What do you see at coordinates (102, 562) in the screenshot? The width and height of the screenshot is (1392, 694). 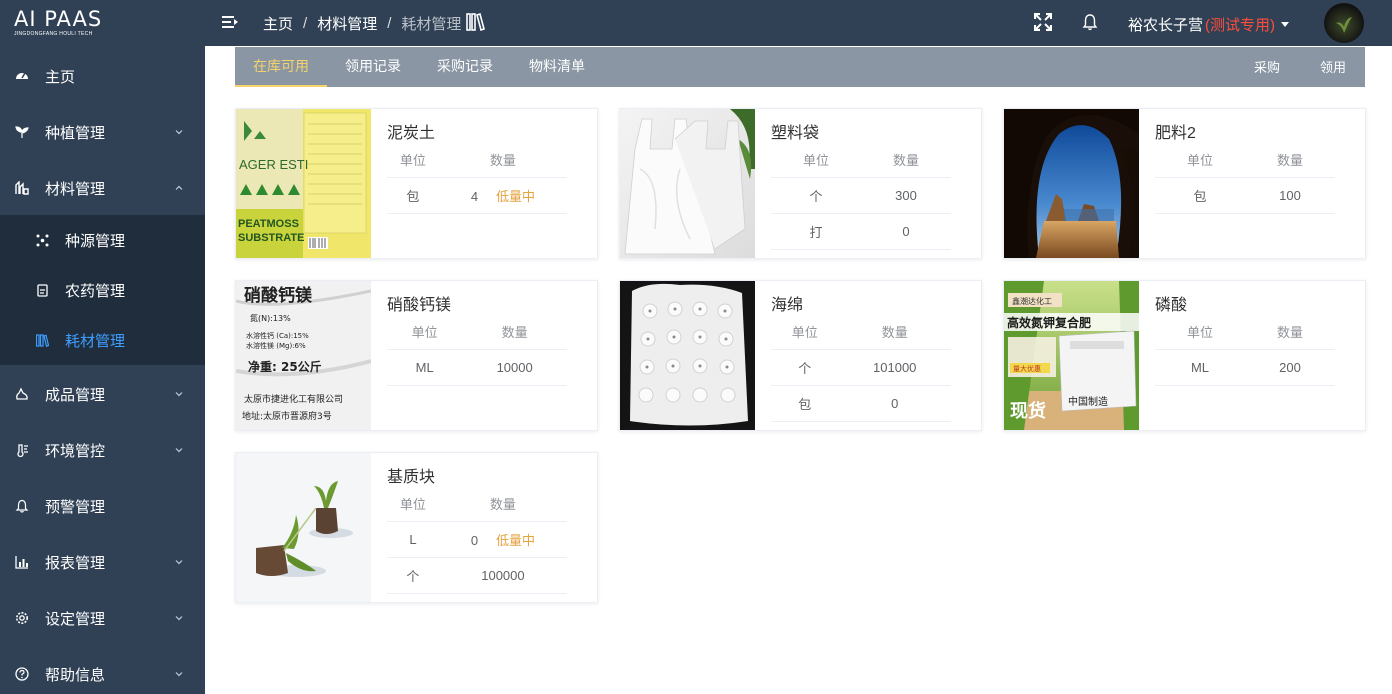 I see `sidebar-item-reports: 报表管理` at bounding box center [102, 562].